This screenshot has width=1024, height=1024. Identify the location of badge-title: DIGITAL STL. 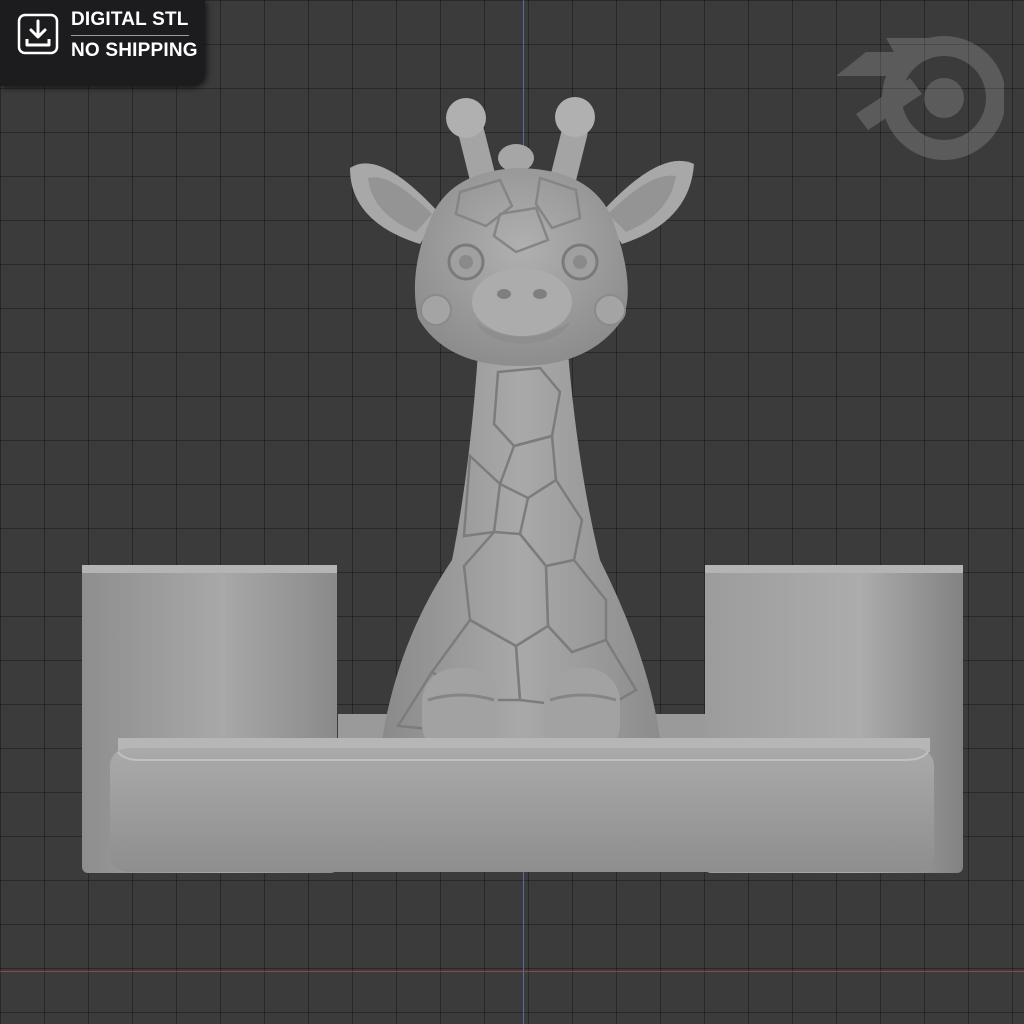
(130, 19).